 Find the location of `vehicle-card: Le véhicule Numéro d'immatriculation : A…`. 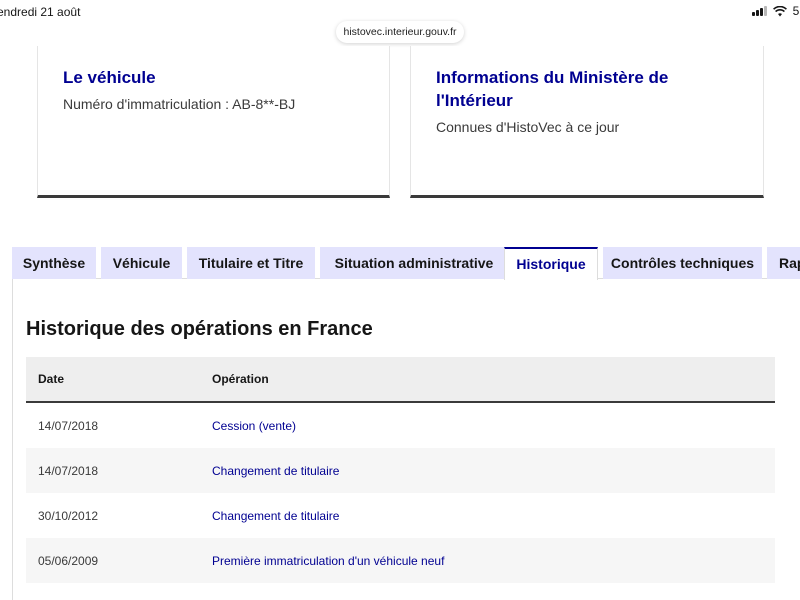

vehicle-card: Le véhicule Numéro d'immatriculation : A… is located at coordinates (213, 122).